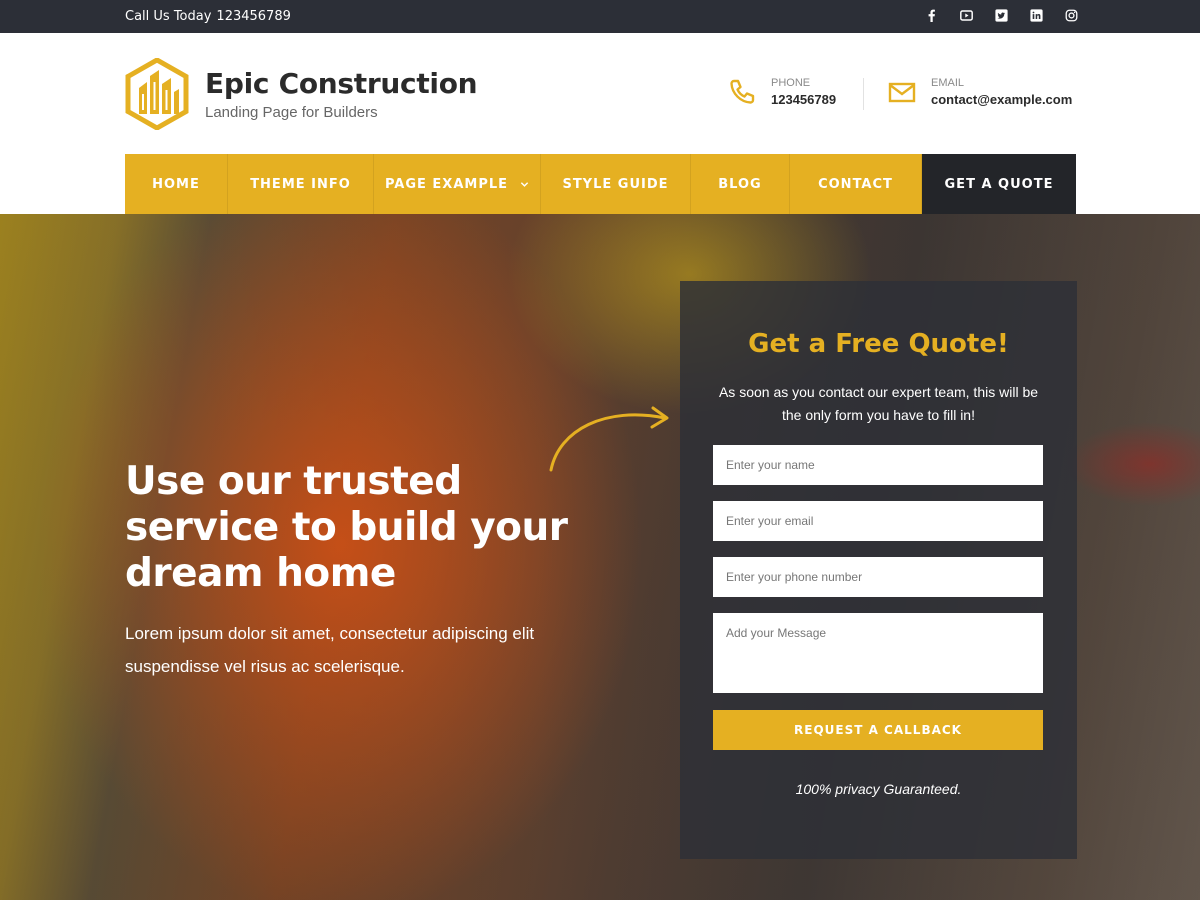 This screenshot has height=900, width=1200. What do you see at coordinates (878, 730) in the screenshot?
I see `request-callback-button: REQUEST A CALLBACK` at bounding box center [878, 730].